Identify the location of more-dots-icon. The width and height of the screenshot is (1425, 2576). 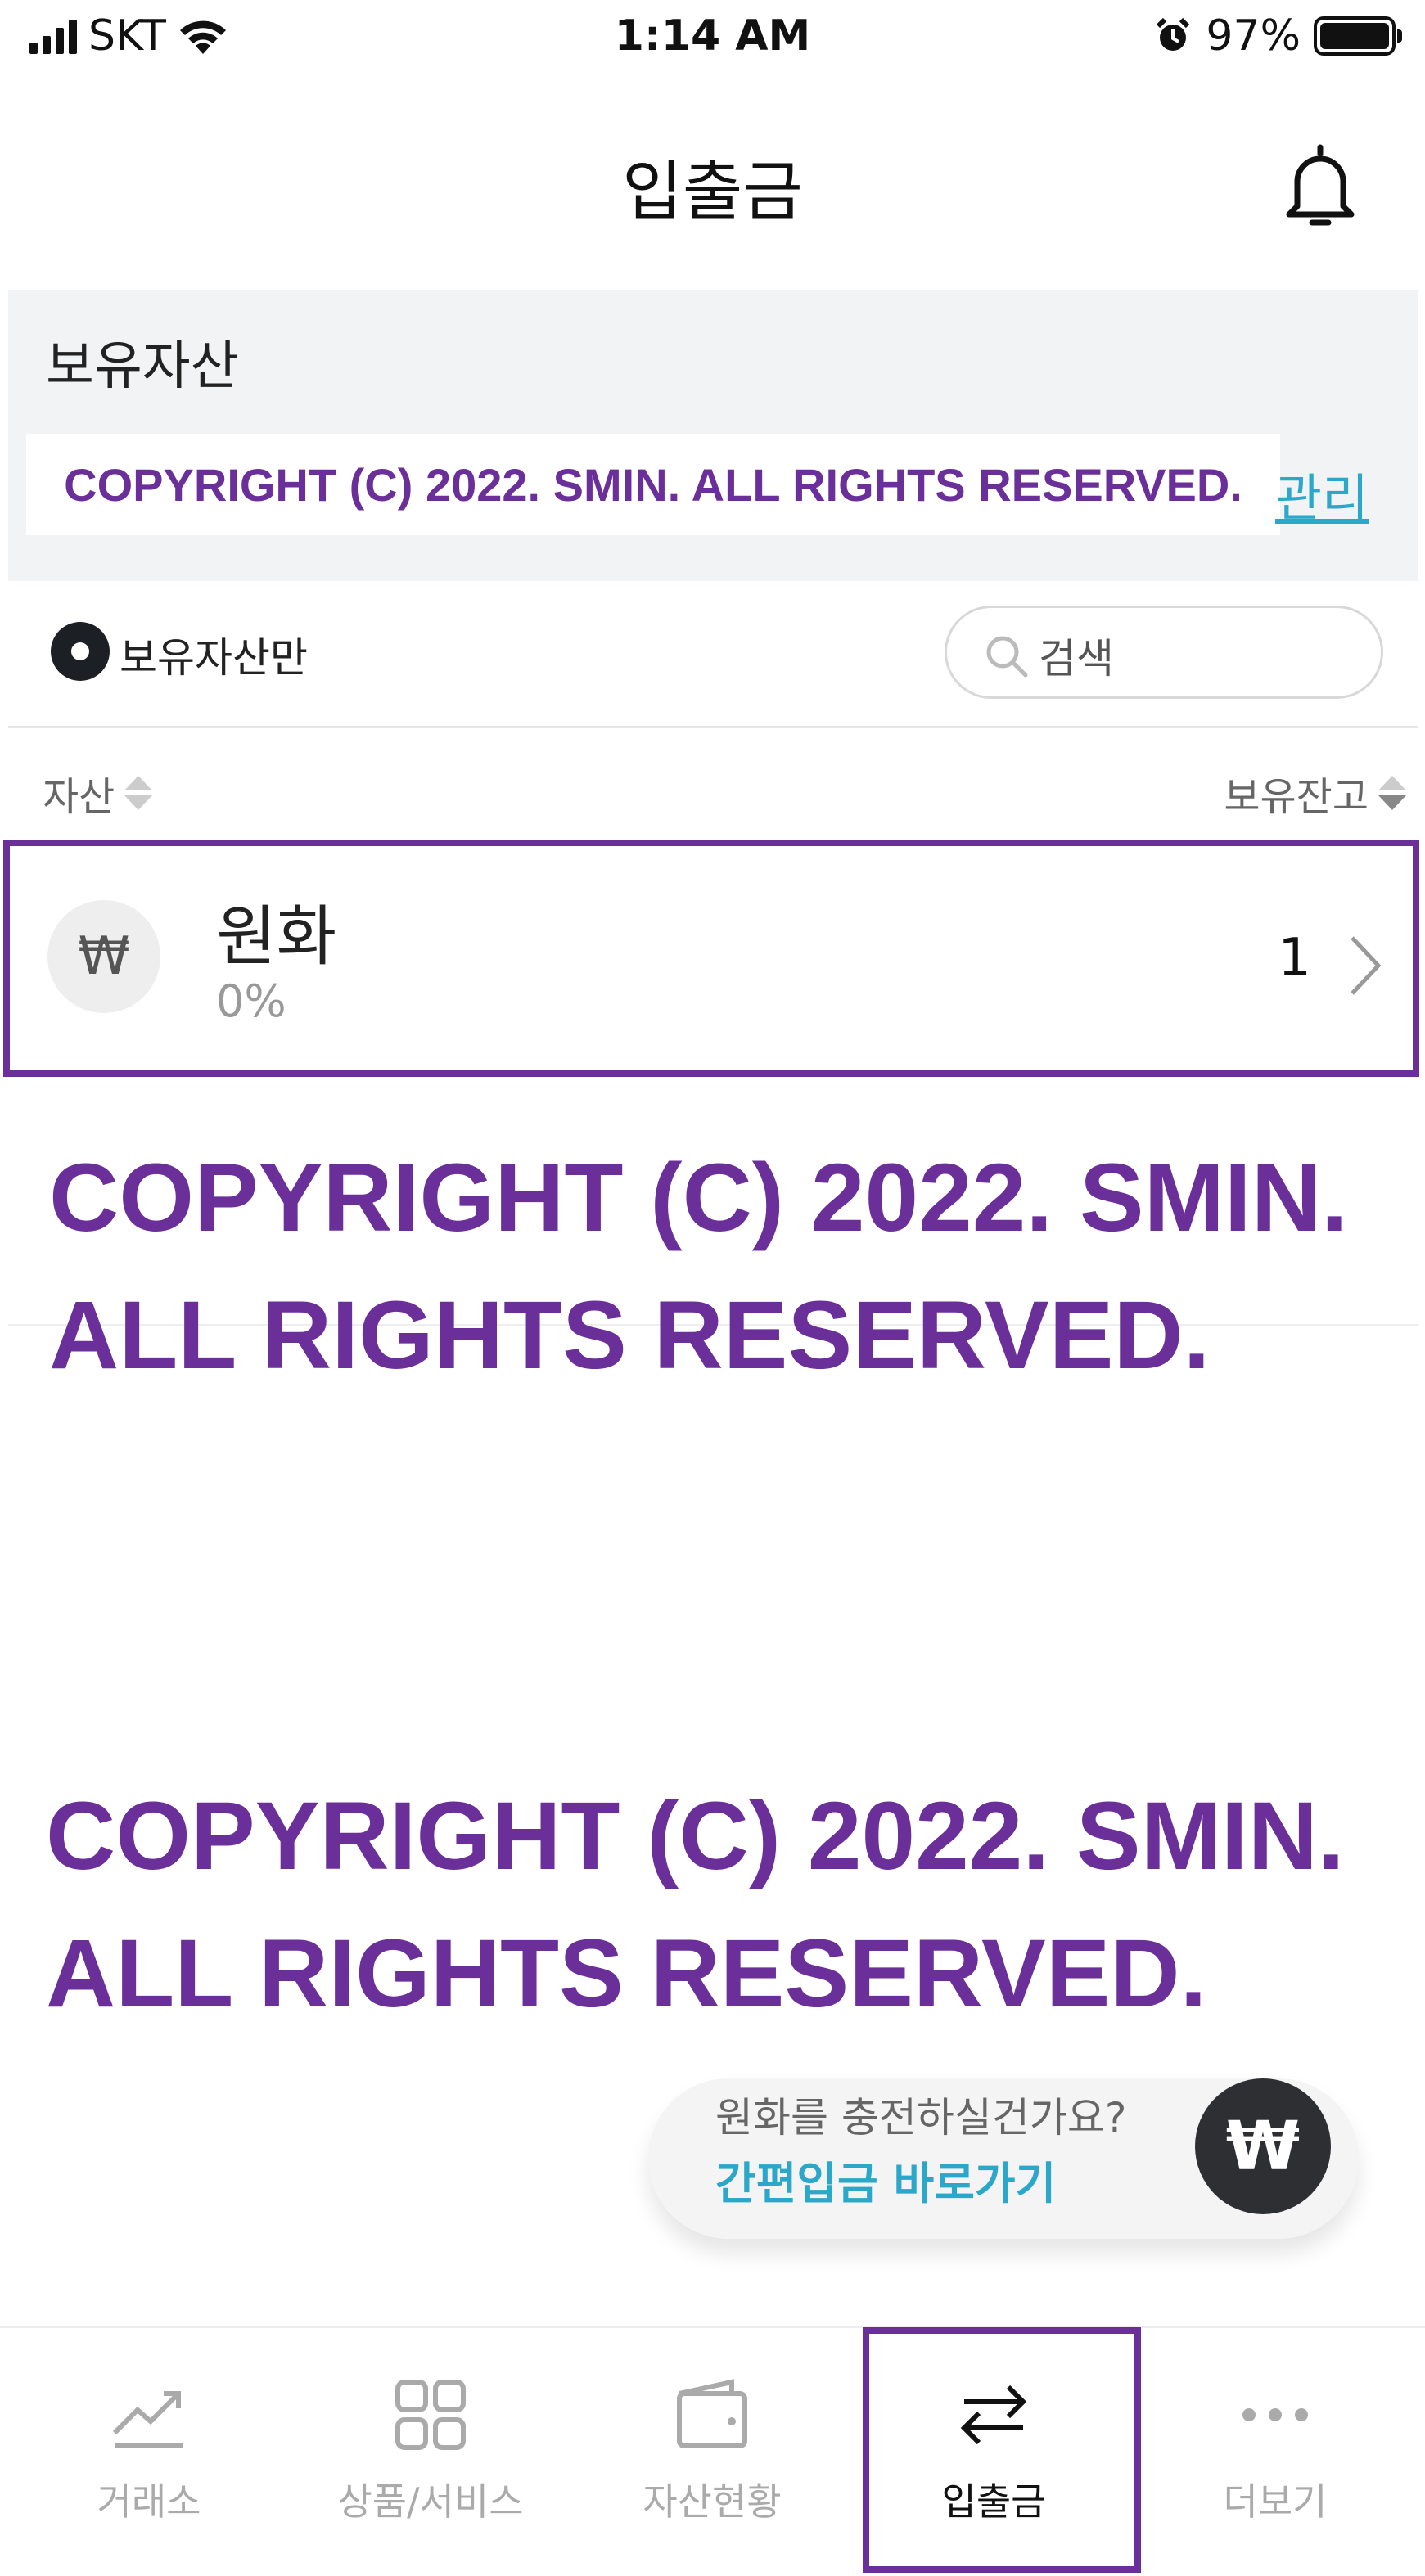
(1275, 2414).